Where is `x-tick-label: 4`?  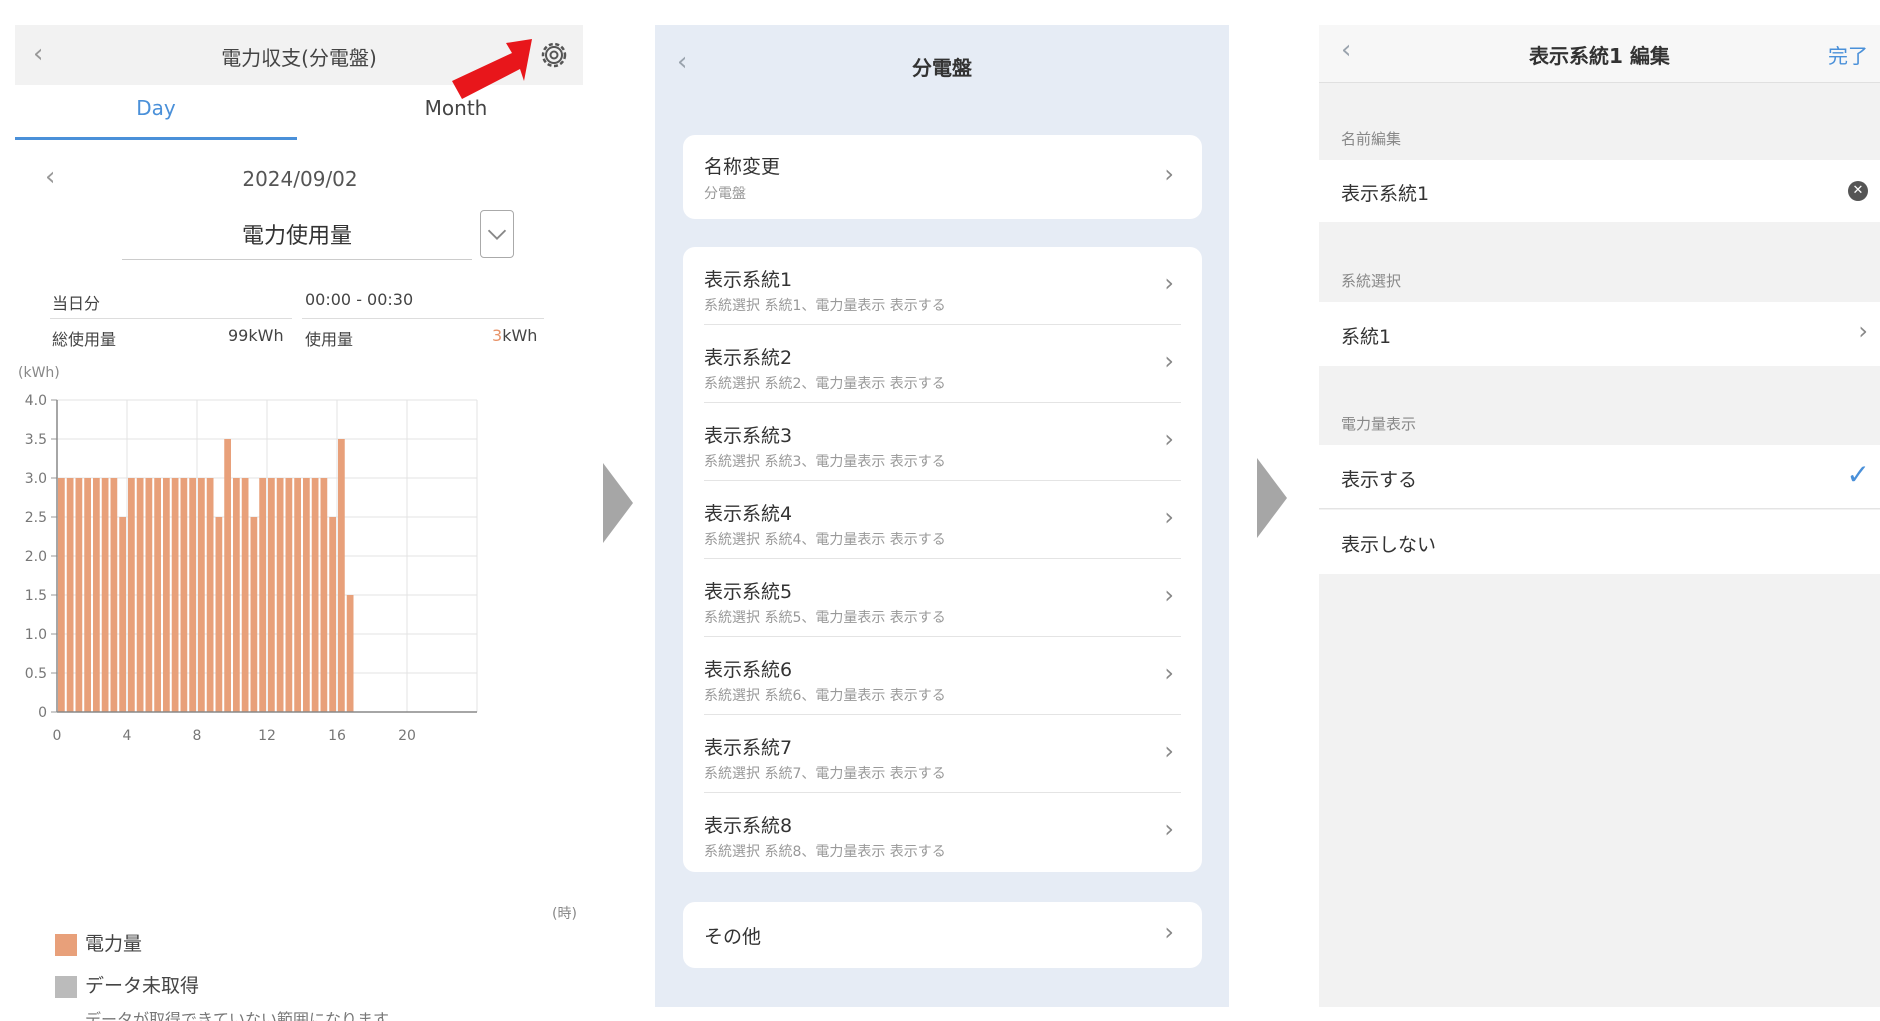
x-tick-label: 4 is located at coordinates (127, 736).